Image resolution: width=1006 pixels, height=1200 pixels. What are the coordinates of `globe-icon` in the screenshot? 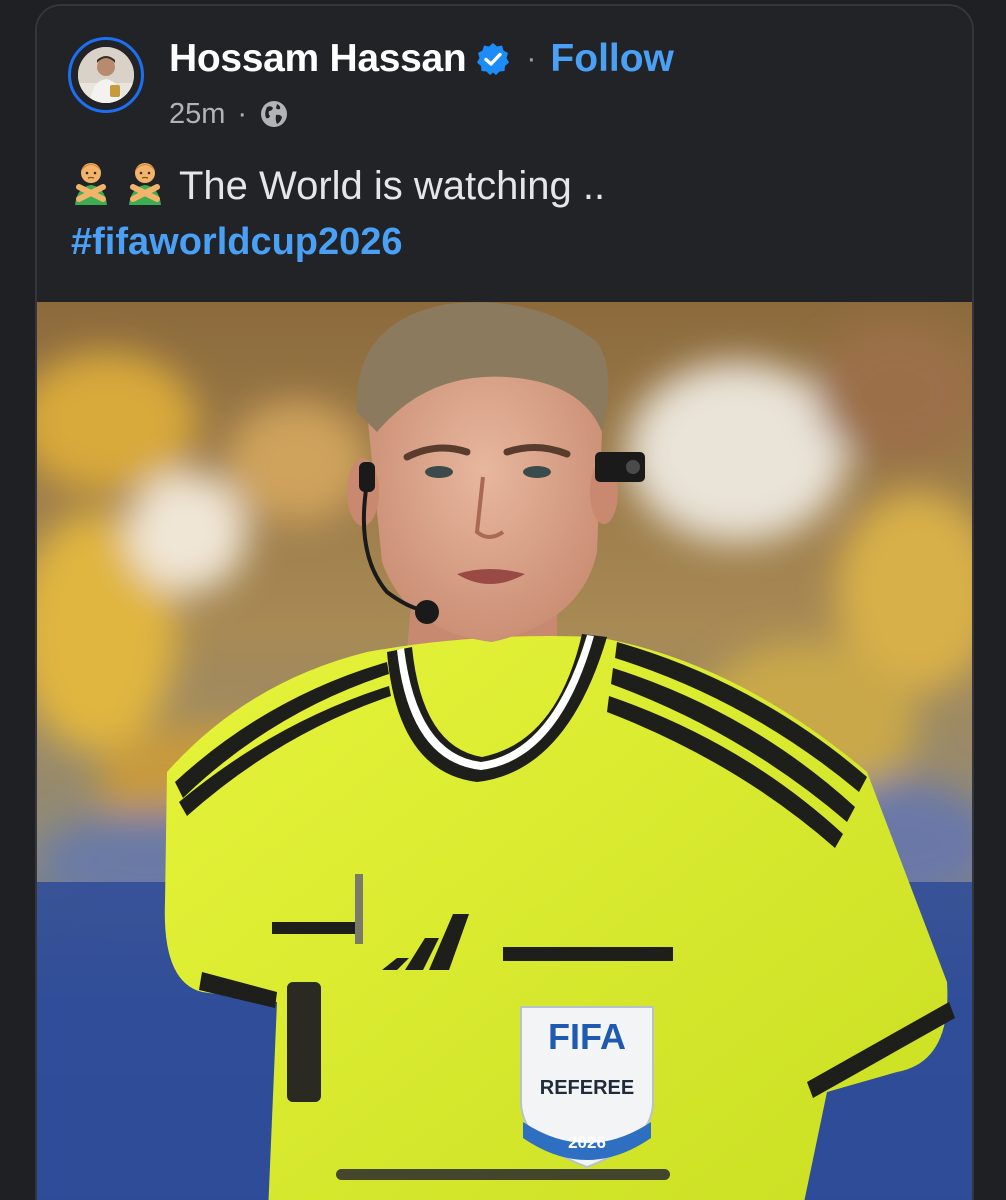 It's located at (274, 114).